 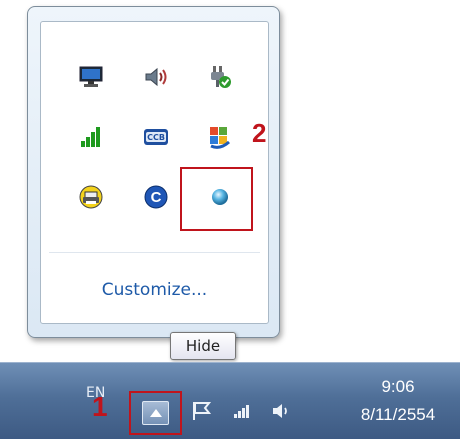 I want to click on show-hidden-icons-button, so click(x=155, y=413).